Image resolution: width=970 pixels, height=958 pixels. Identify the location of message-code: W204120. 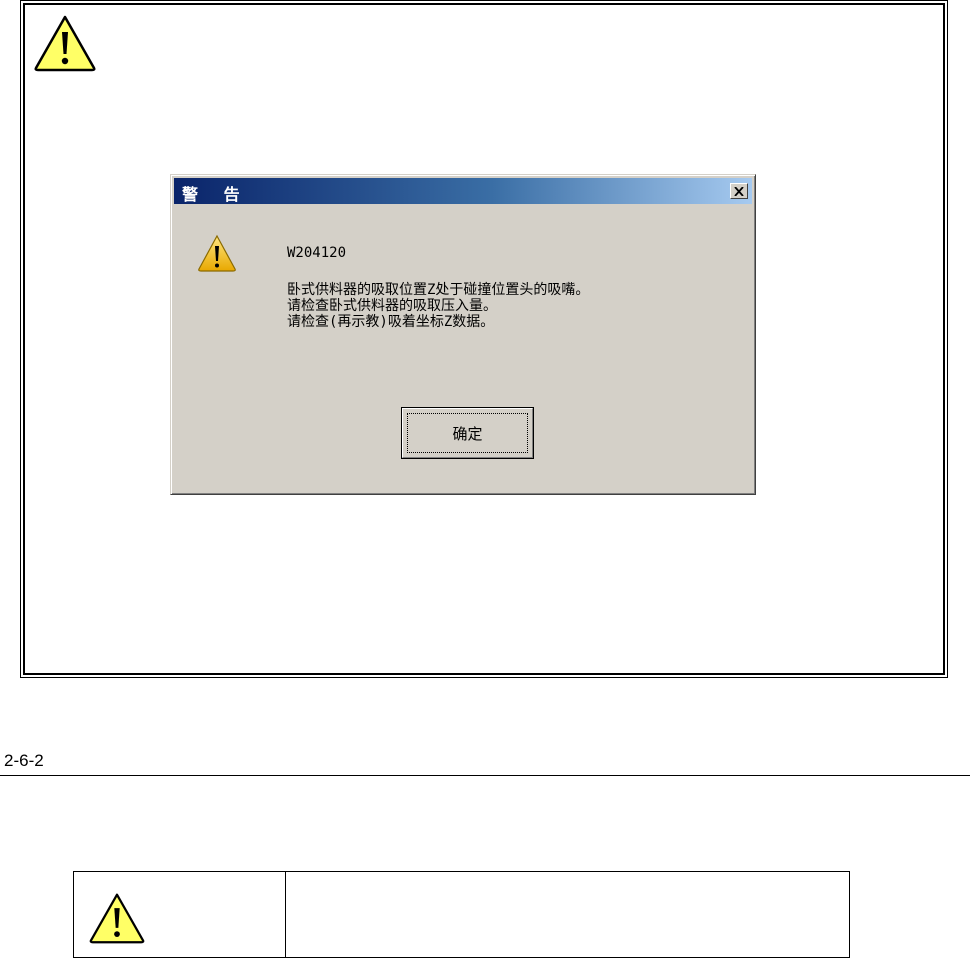
(317, 253).